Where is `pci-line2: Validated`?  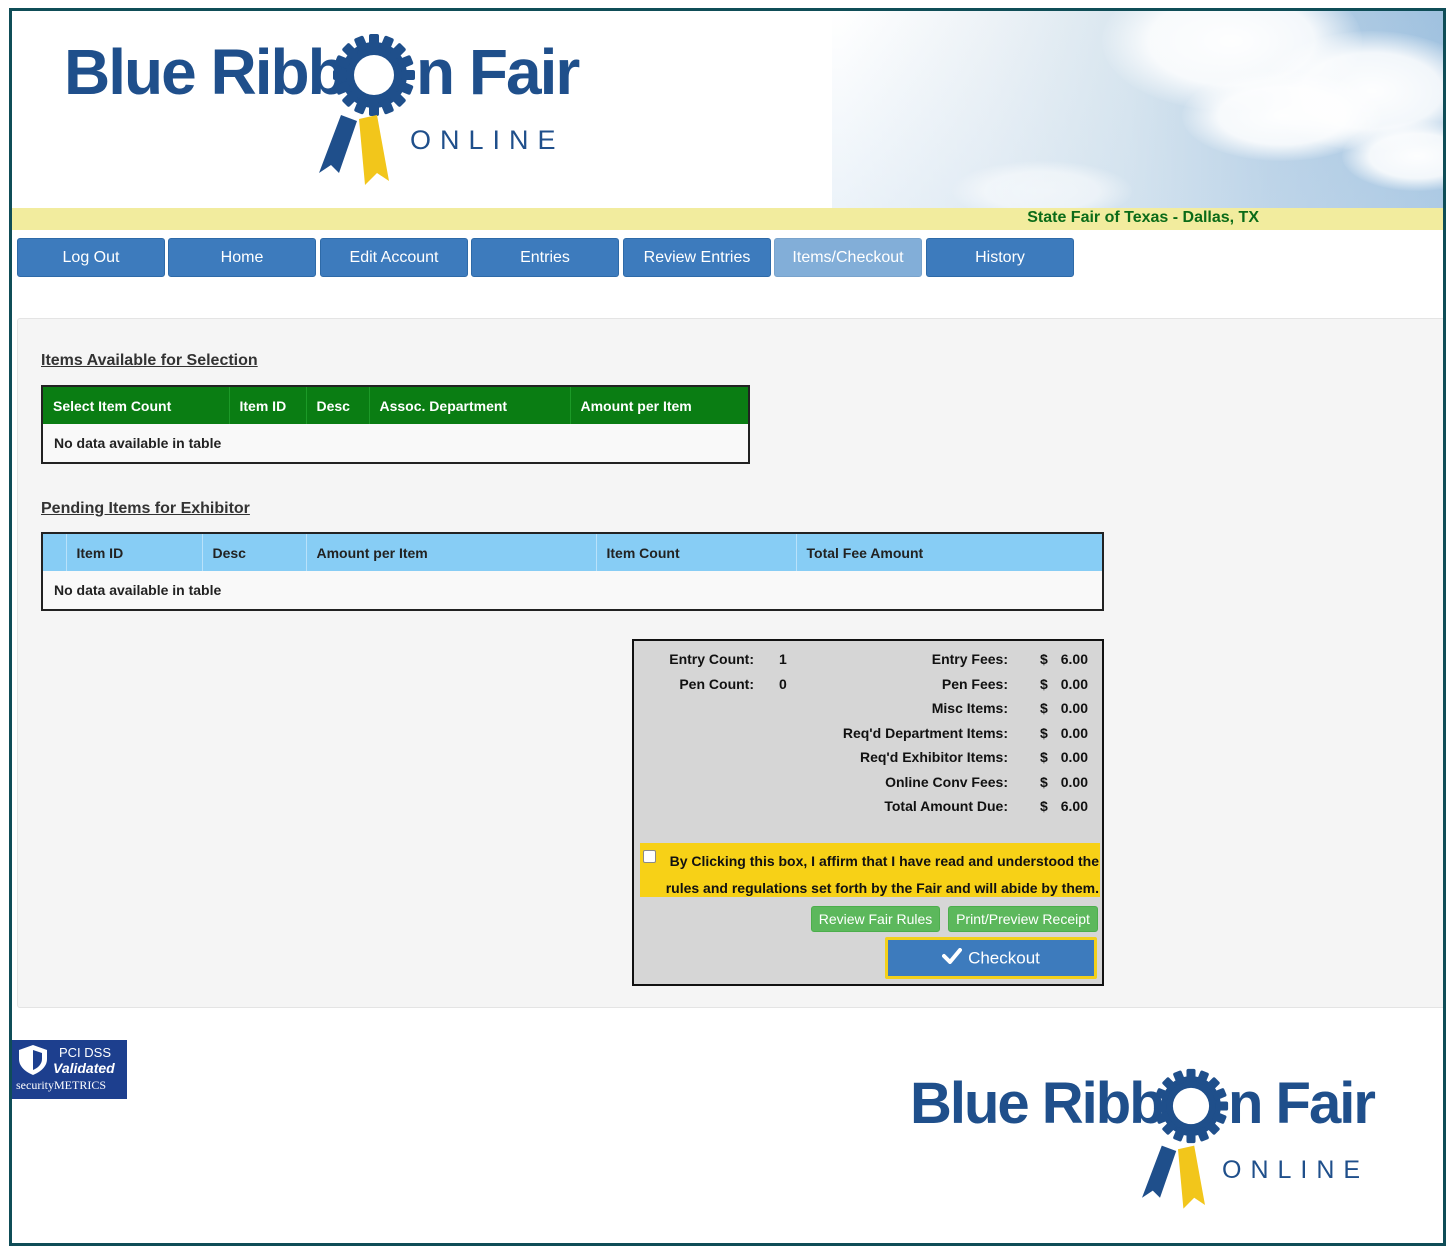
pci-line2: Validated is located at coordinates (84, 1068).